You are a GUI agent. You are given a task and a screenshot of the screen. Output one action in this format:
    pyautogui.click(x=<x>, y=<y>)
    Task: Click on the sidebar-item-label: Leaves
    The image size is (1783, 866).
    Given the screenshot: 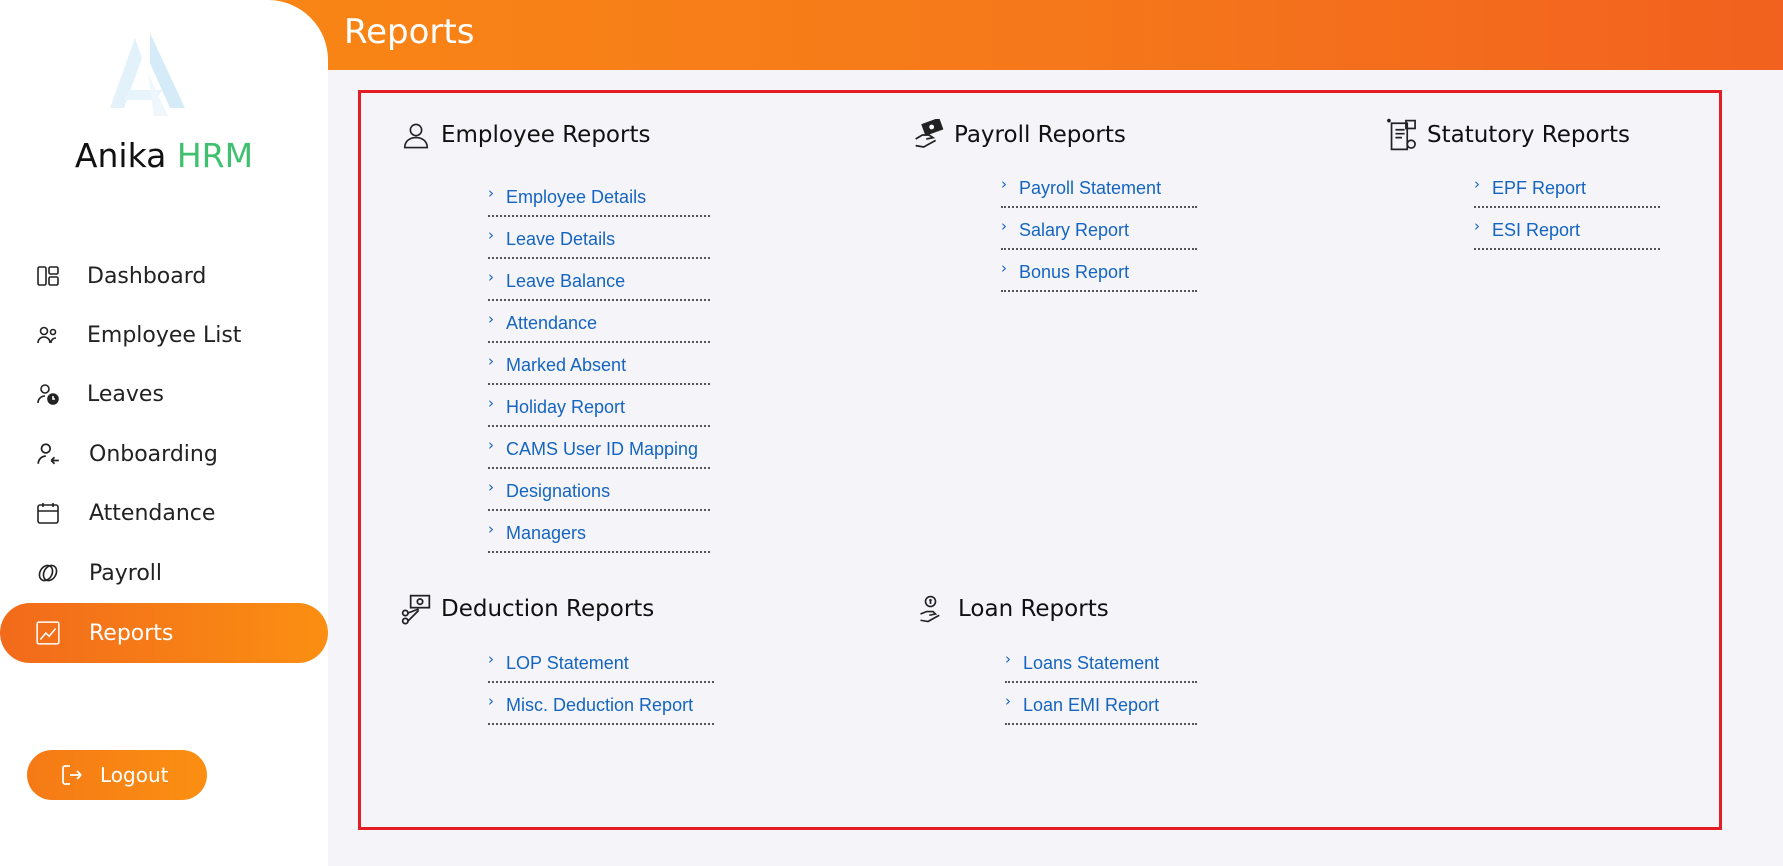 What is the action you would take?
    pyautogui.click(x=125, y=394)
    